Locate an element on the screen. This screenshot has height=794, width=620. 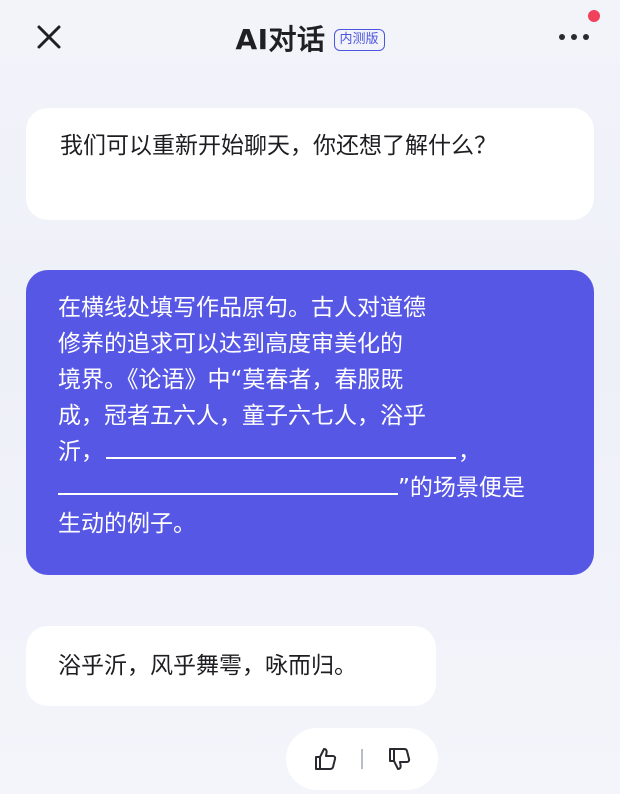
ai-answer-text: 浴乎沂，风乎舞雩，咏而归。 is located at coordinates (207, 666).